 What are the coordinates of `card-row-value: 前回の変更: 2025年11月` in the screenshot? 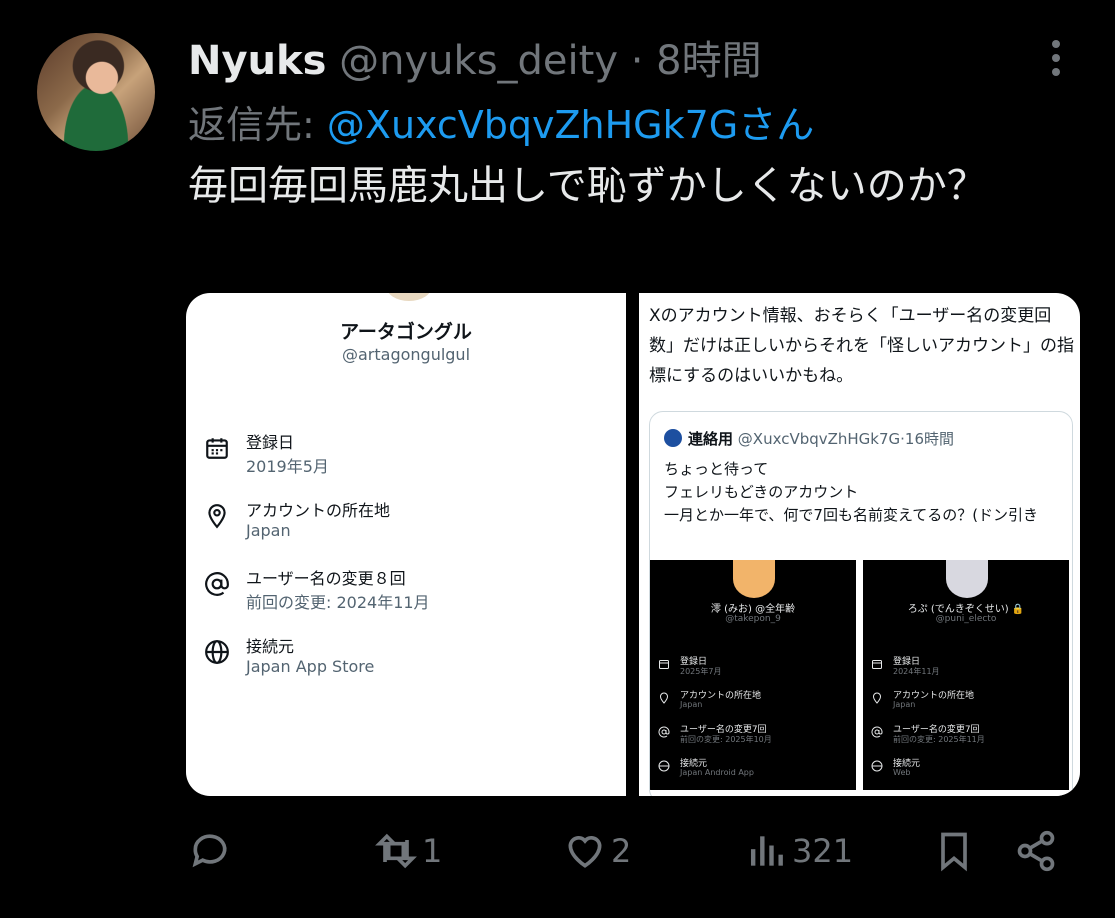 It's located at (939, 739).